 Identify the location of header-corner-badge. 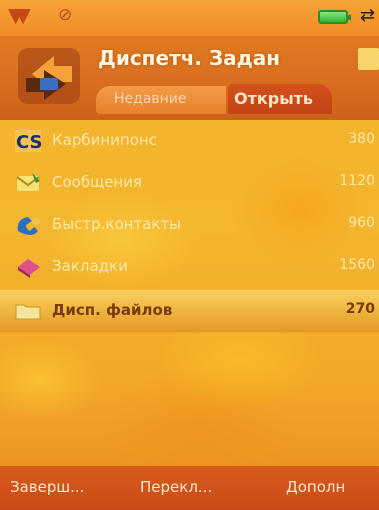
(368, 59).